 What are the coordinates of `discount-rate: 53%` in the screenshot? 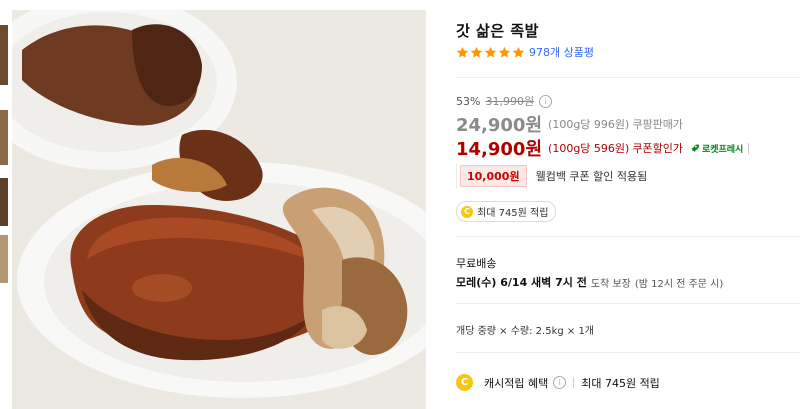 It's located at (468, 101).